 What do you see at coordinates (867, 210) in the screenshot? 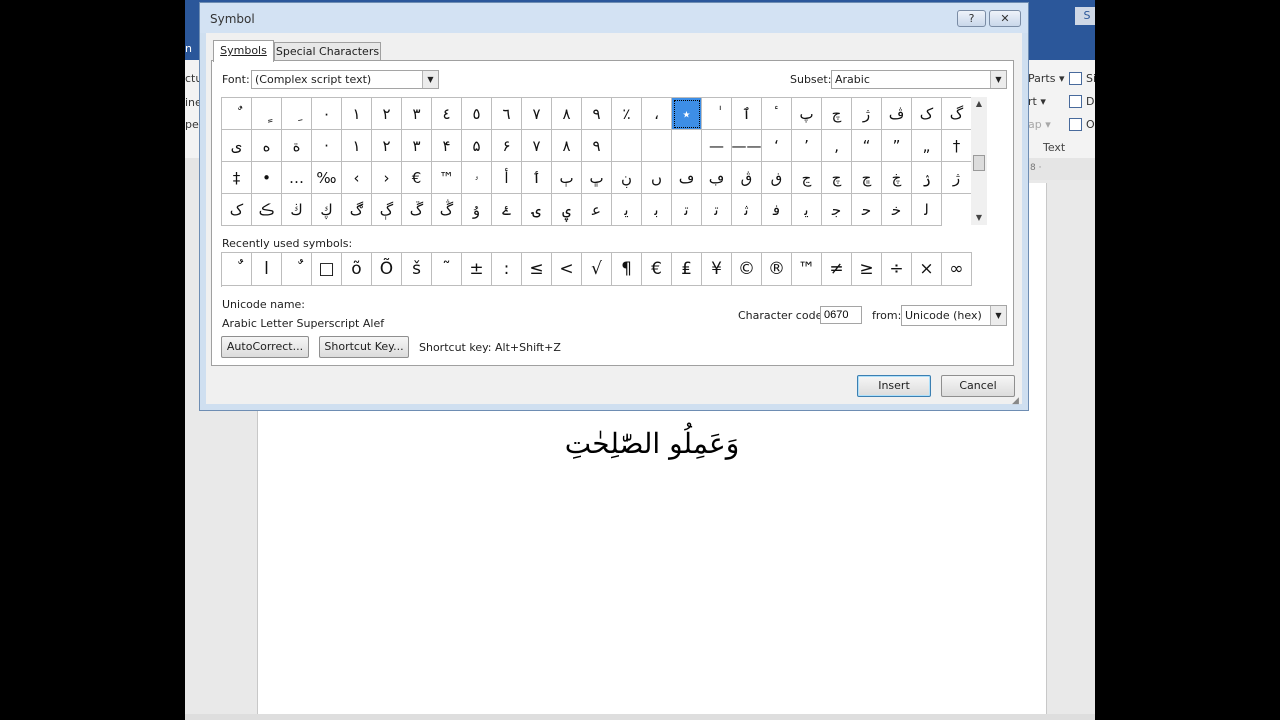
I see `symbol-cell: ﺣ` at bounding box center [867, 210].